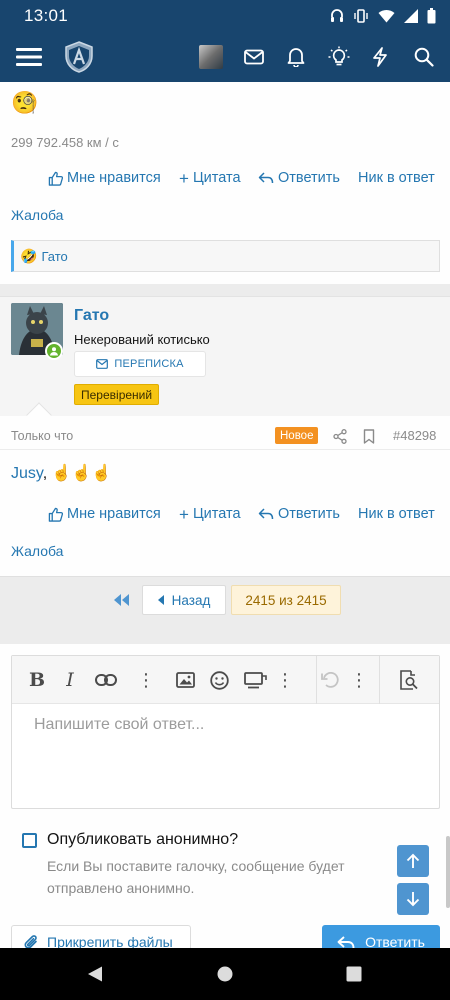 This screenshot has width=450, height=1000. Describe the element at coordinates (25, 102) in the screenshot. I see `post-emoji: 🧐` at that location.